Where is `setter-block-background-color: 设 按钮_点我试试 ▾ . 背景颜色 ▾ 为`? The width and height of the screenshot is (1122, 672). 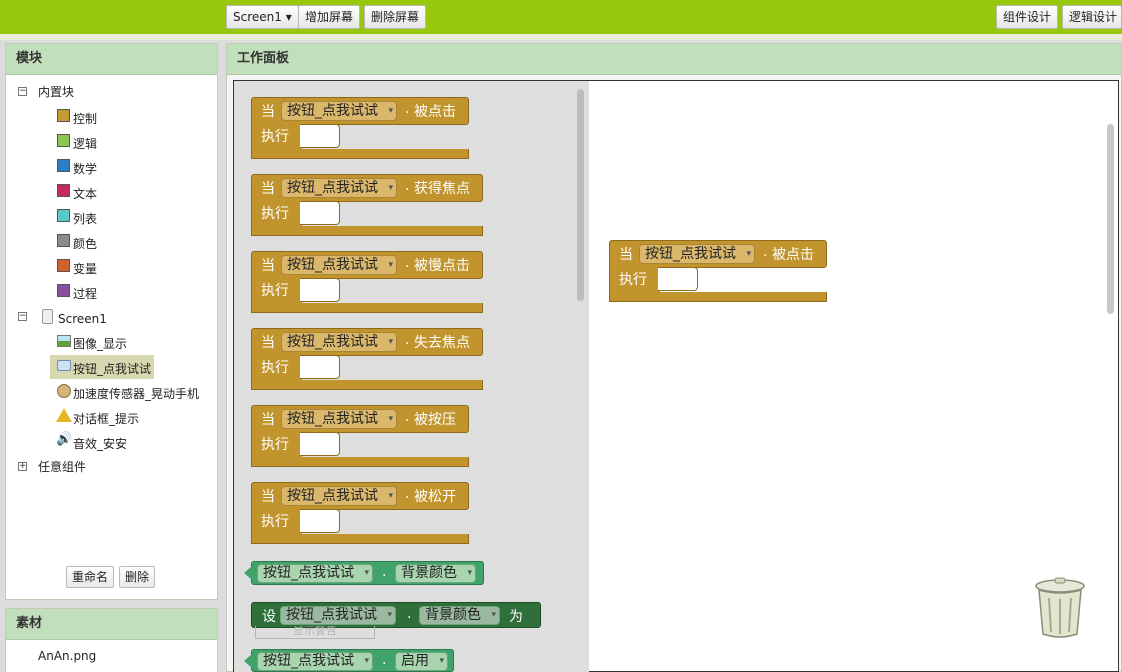
setter-block-background-color: 设 按钮_点我试试 ▾ . 背景颜色 ▾ 为 is located at coordinates (396, 615).